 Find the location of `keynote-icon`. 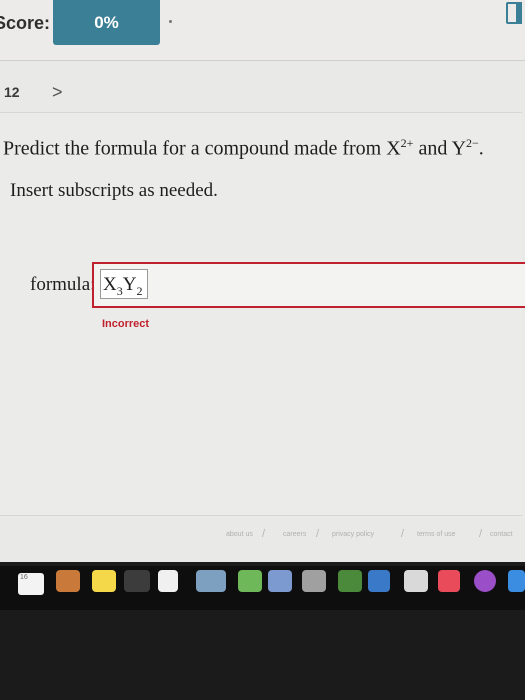

keynote-icon is located at coordinates (314, 581).